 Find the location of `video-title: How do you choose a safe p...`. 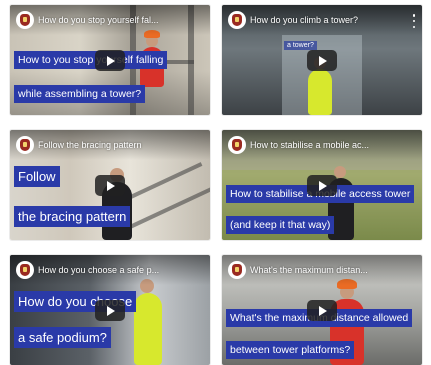

video-title: How do you choose a safe p... is located at coordinates (115, 270).